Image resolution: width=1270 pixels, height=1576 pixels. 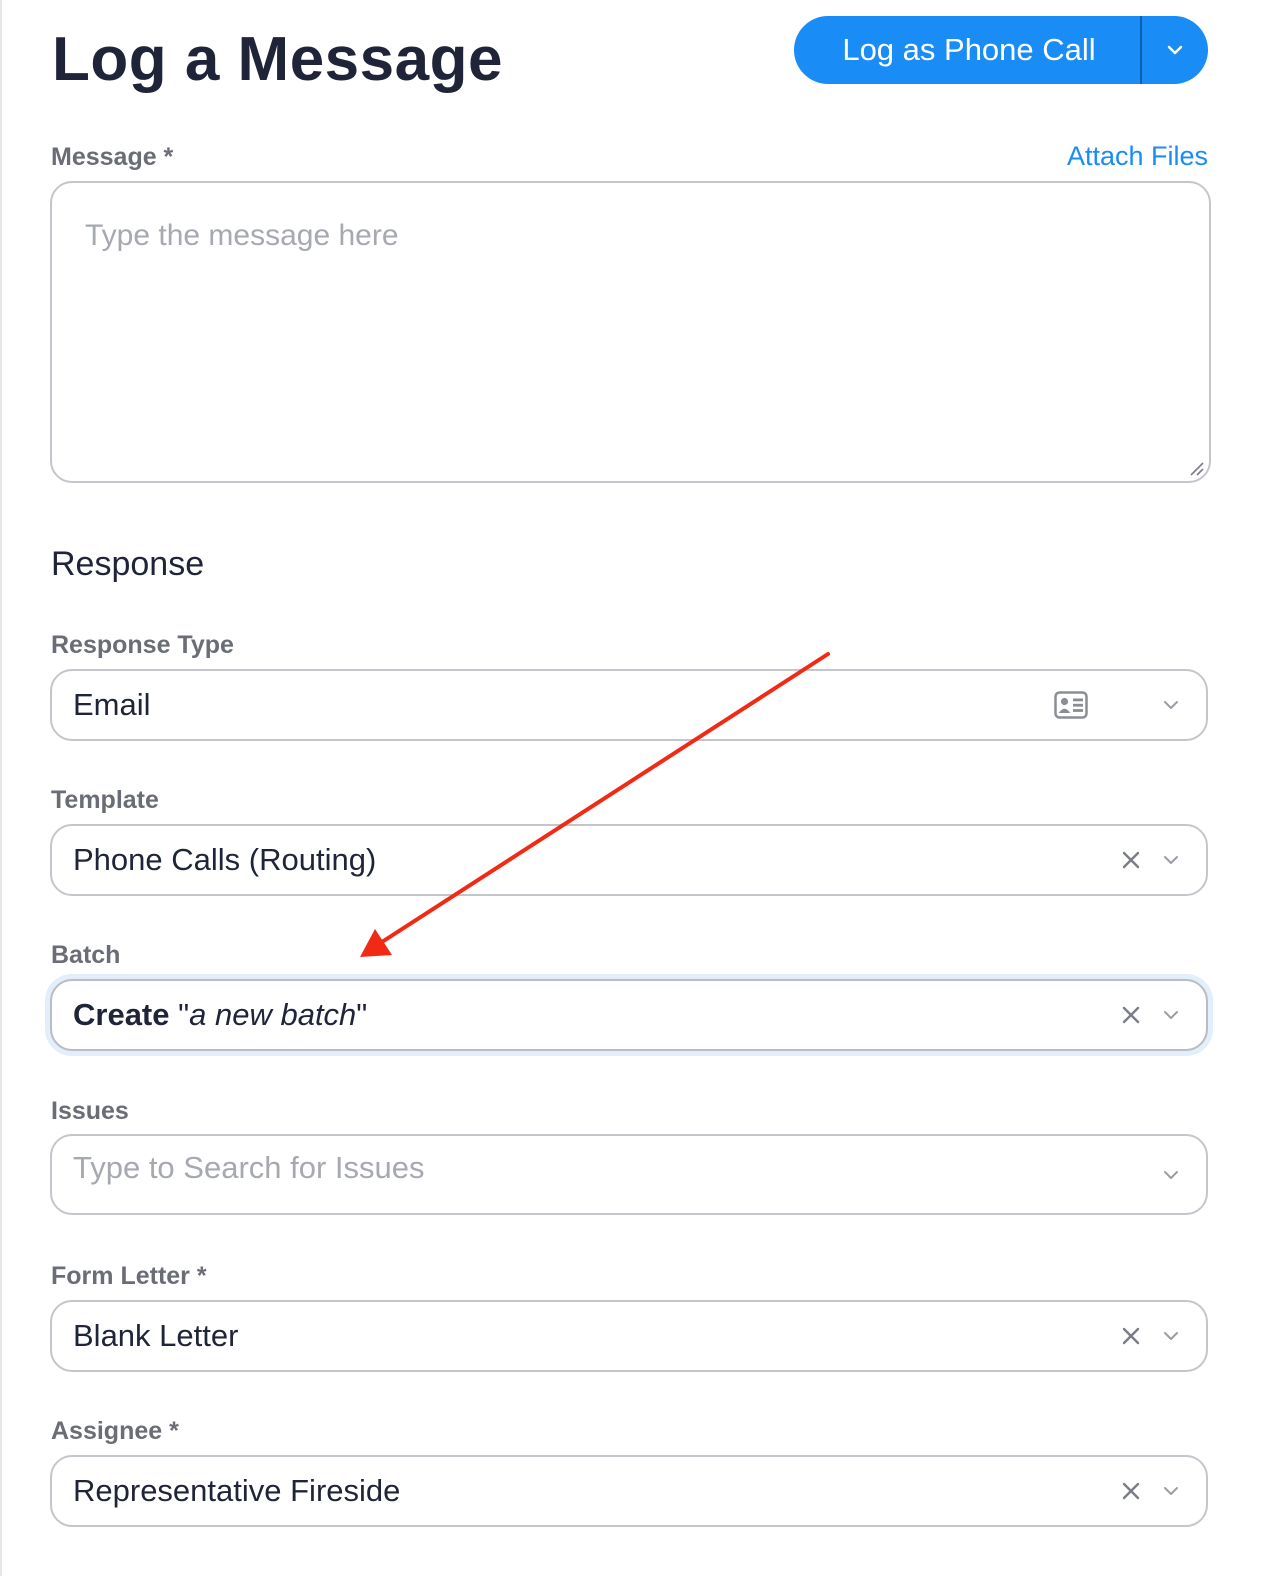 I want to click on message-label: Message *, so click(x=112, y=157).